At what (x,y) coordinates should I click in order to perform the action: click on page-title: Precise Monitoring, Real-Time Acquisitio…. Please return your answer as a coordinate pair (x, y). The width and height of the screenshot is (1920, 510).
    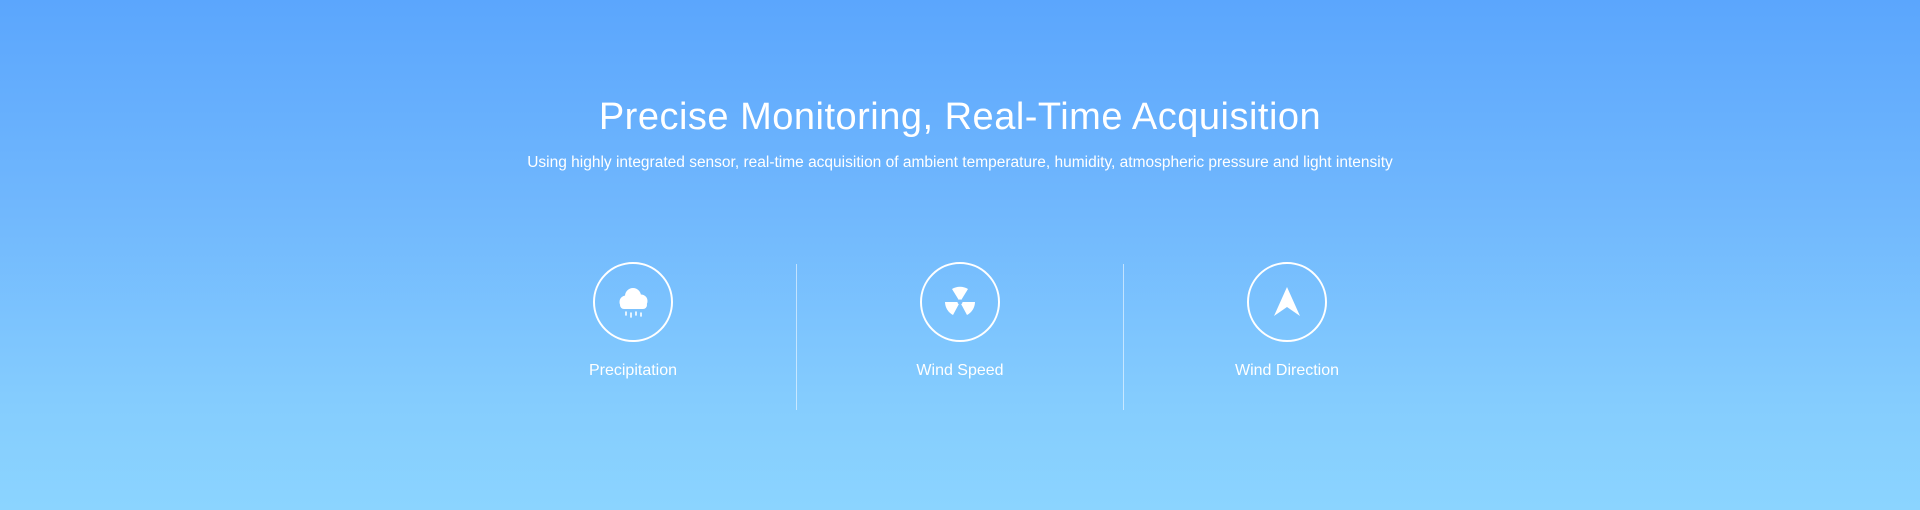
    Looking at the image, I should click on (960, 117).